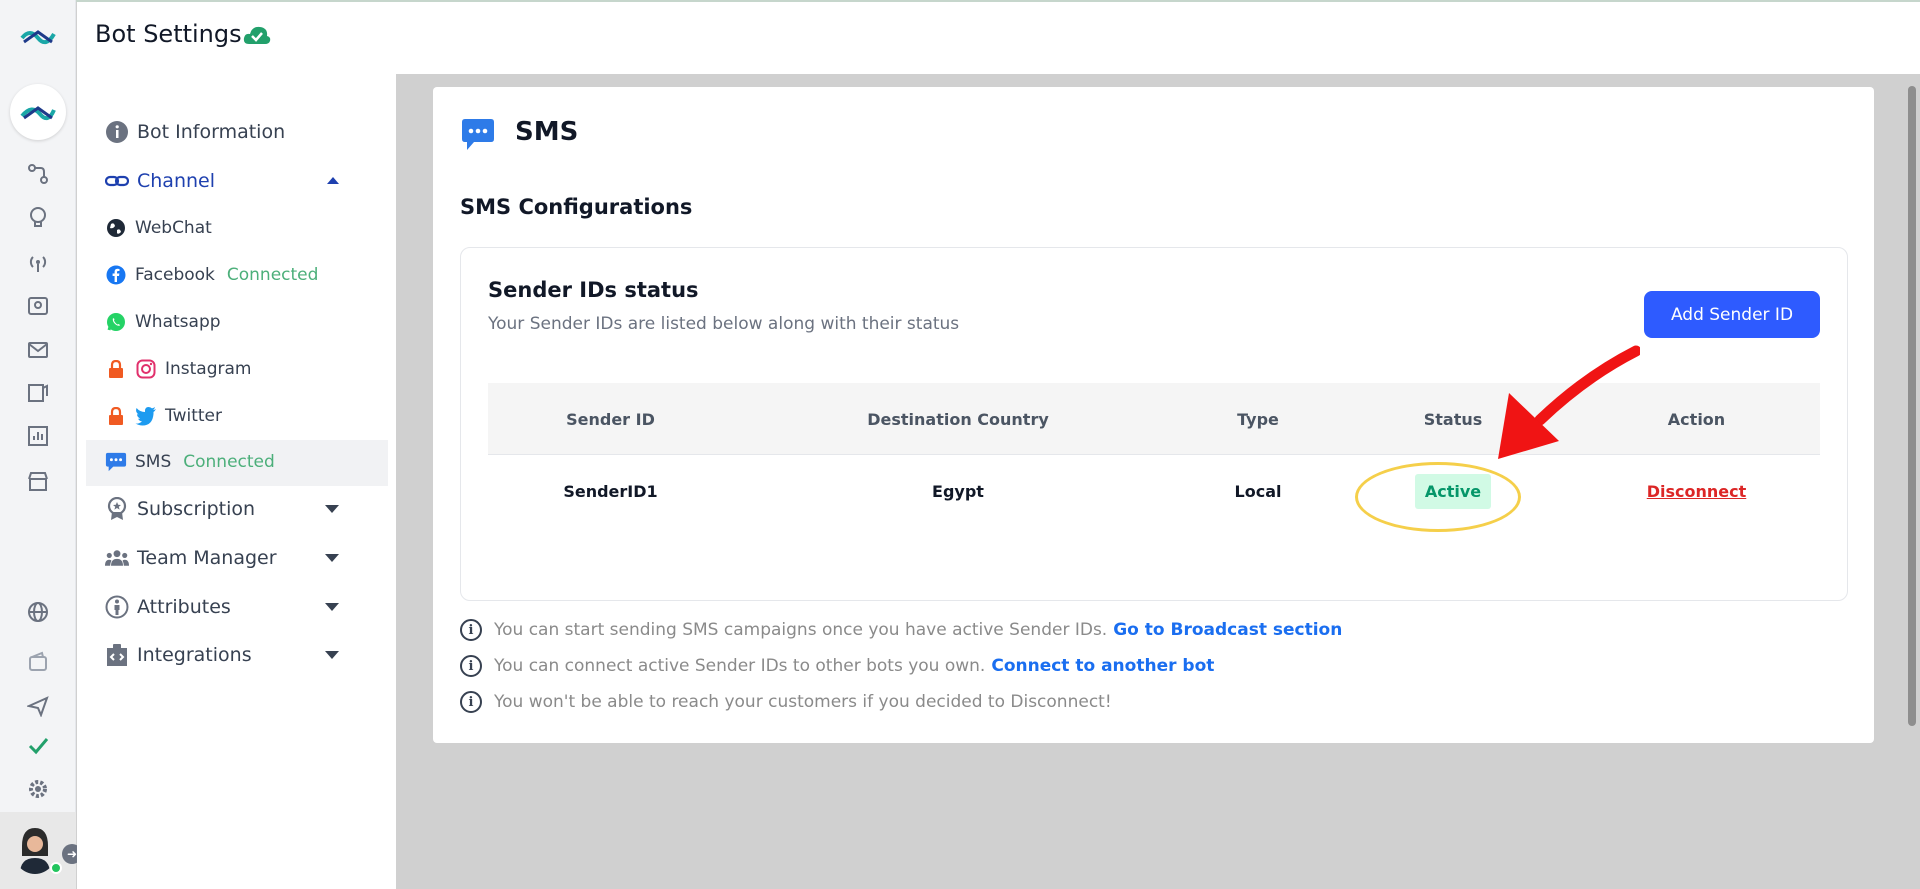 The image size is (1920, 889). What do you see at coordinates (173, 228) in the screenshot?
I see `channel-label: WebChat` at bounding box center [173, 228].